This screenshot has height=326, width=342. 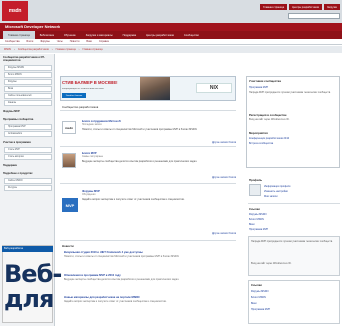 I want to click on post-meta: Самые популярные, so click(x=93, y=157).